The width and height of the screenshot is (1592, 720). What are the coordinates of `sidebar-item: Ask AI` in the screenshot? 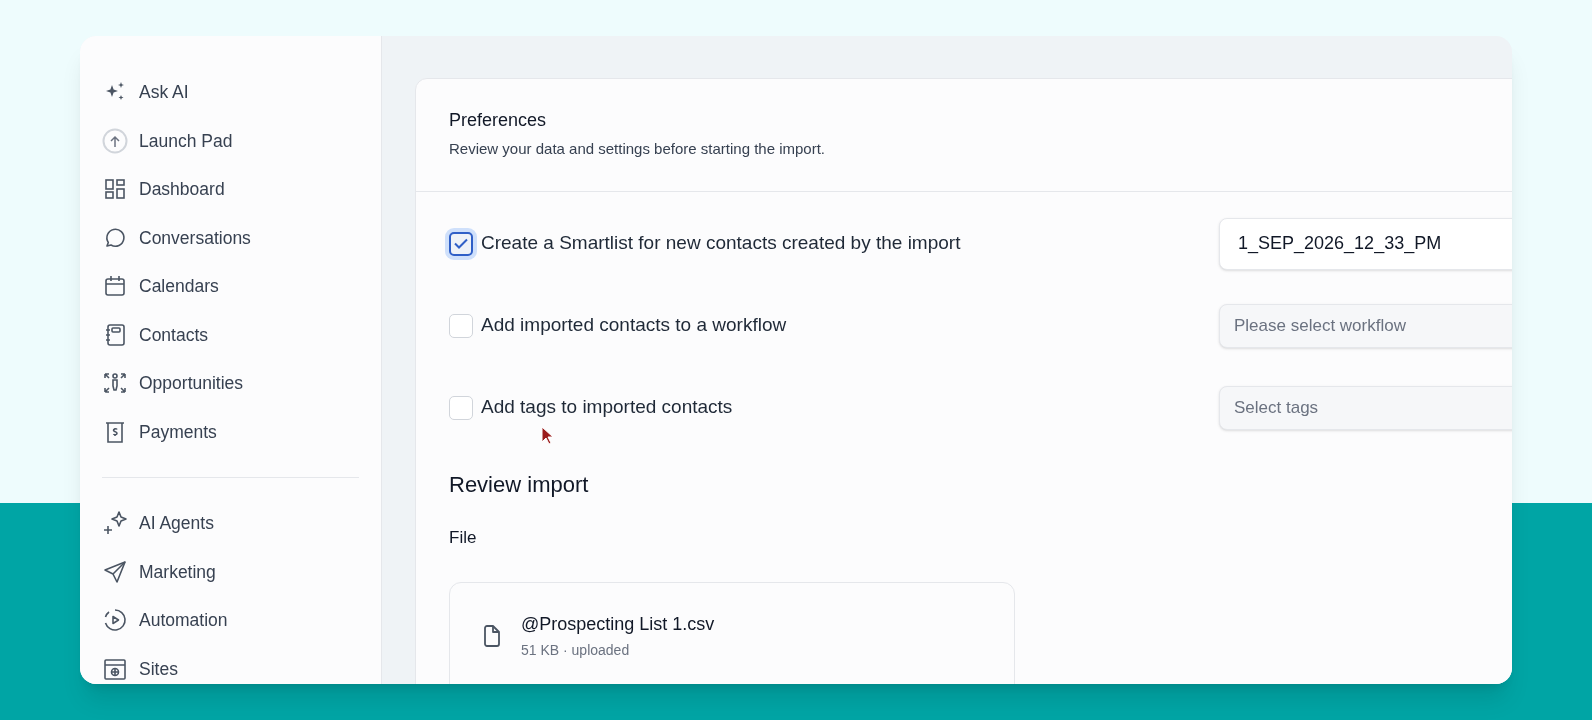 It's located at (230, 92).